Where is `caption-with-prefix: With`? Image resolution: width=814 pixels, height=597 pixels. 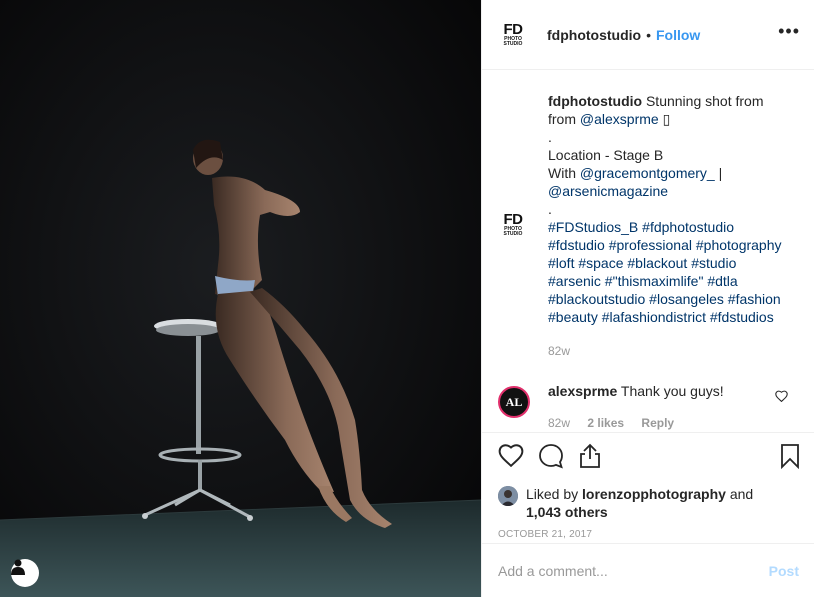
caption-with-prefix: With is located at coordinates (564, 173).